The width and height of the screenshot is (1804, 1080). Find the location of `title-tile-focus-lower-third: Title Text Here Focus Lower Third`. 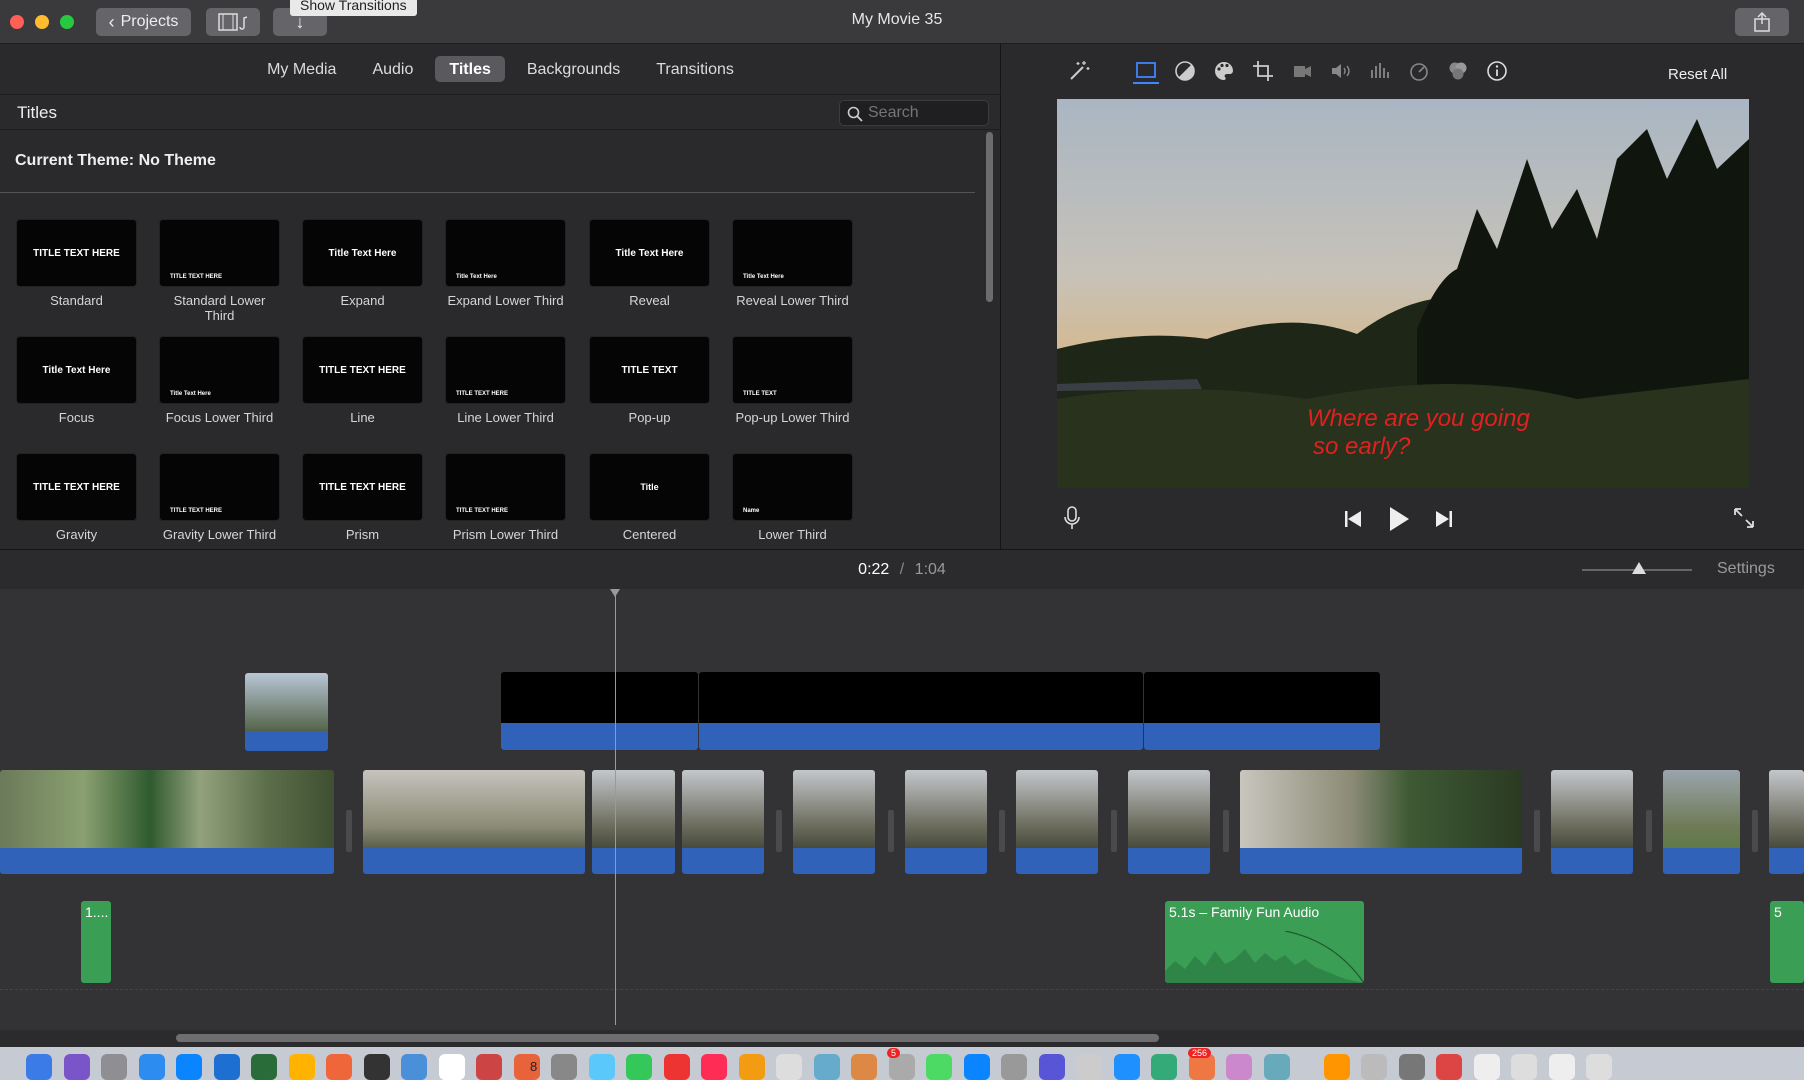

title-tile-focus-lower-third: Title Text Here Focus Lower Third is located at coordinates (221, 380).